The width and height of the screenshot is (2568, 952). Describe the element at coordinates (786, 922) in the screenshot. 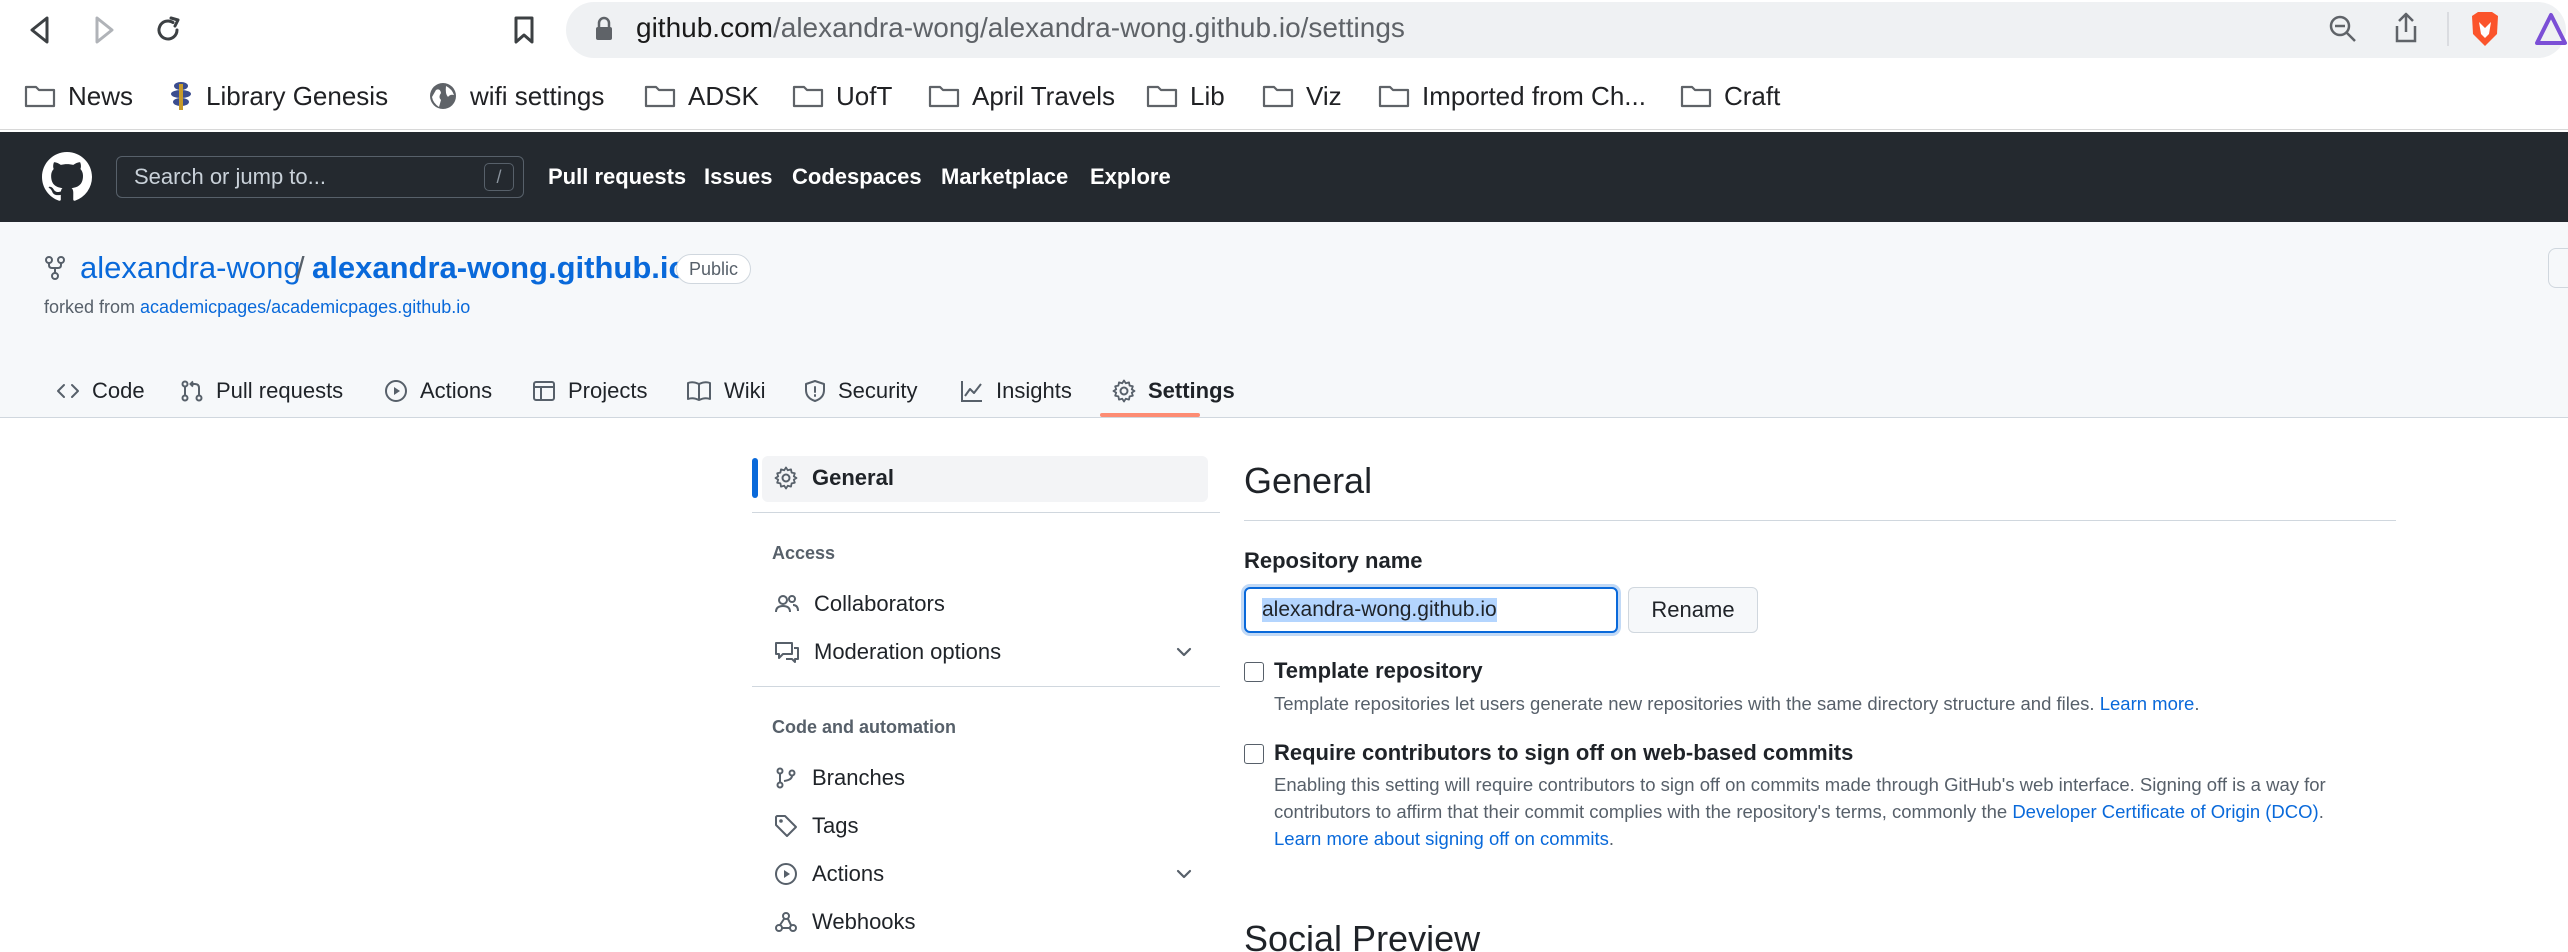

I see `webhook-icon` at that location.